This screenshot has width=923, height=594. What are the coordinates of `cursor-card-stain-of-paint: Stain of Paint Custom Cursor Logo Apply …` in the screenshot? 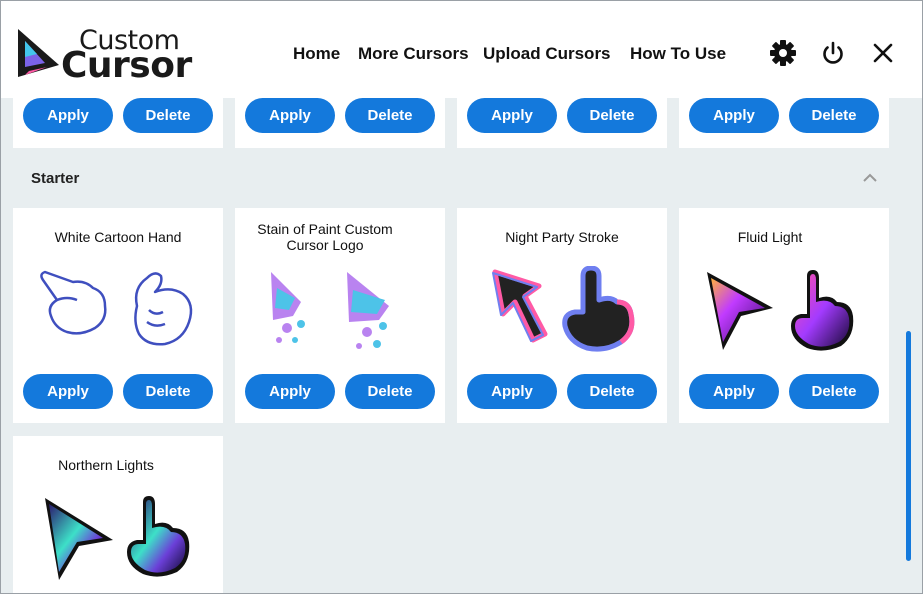 It's located at (340, 315).